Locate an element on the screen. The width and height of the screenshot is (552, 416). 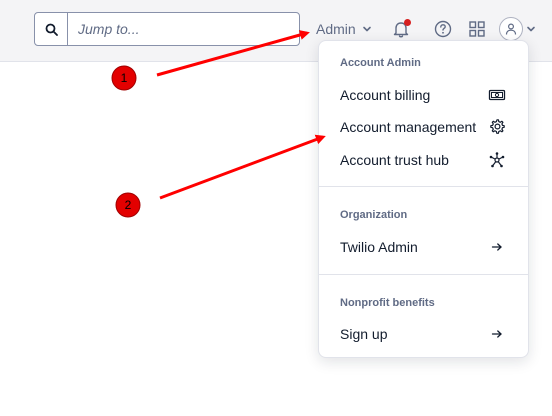
account-label: Admin is located at coordinates (336, 29).